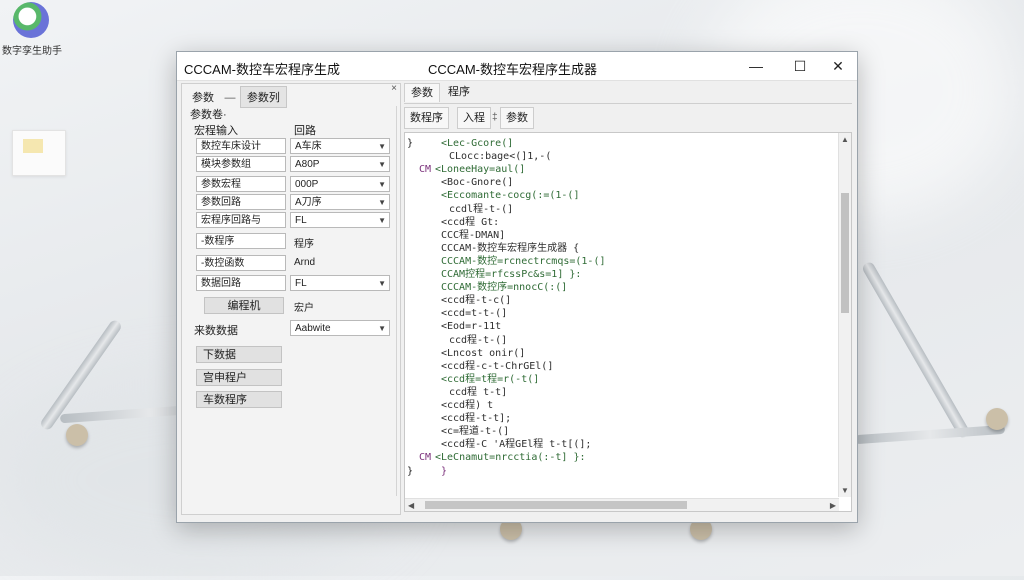 The height and width of the screenshot is (580, 1024). Describe the element at coordinates (838, 66) in the screenshot. I see `close-button: ✕` at that location.